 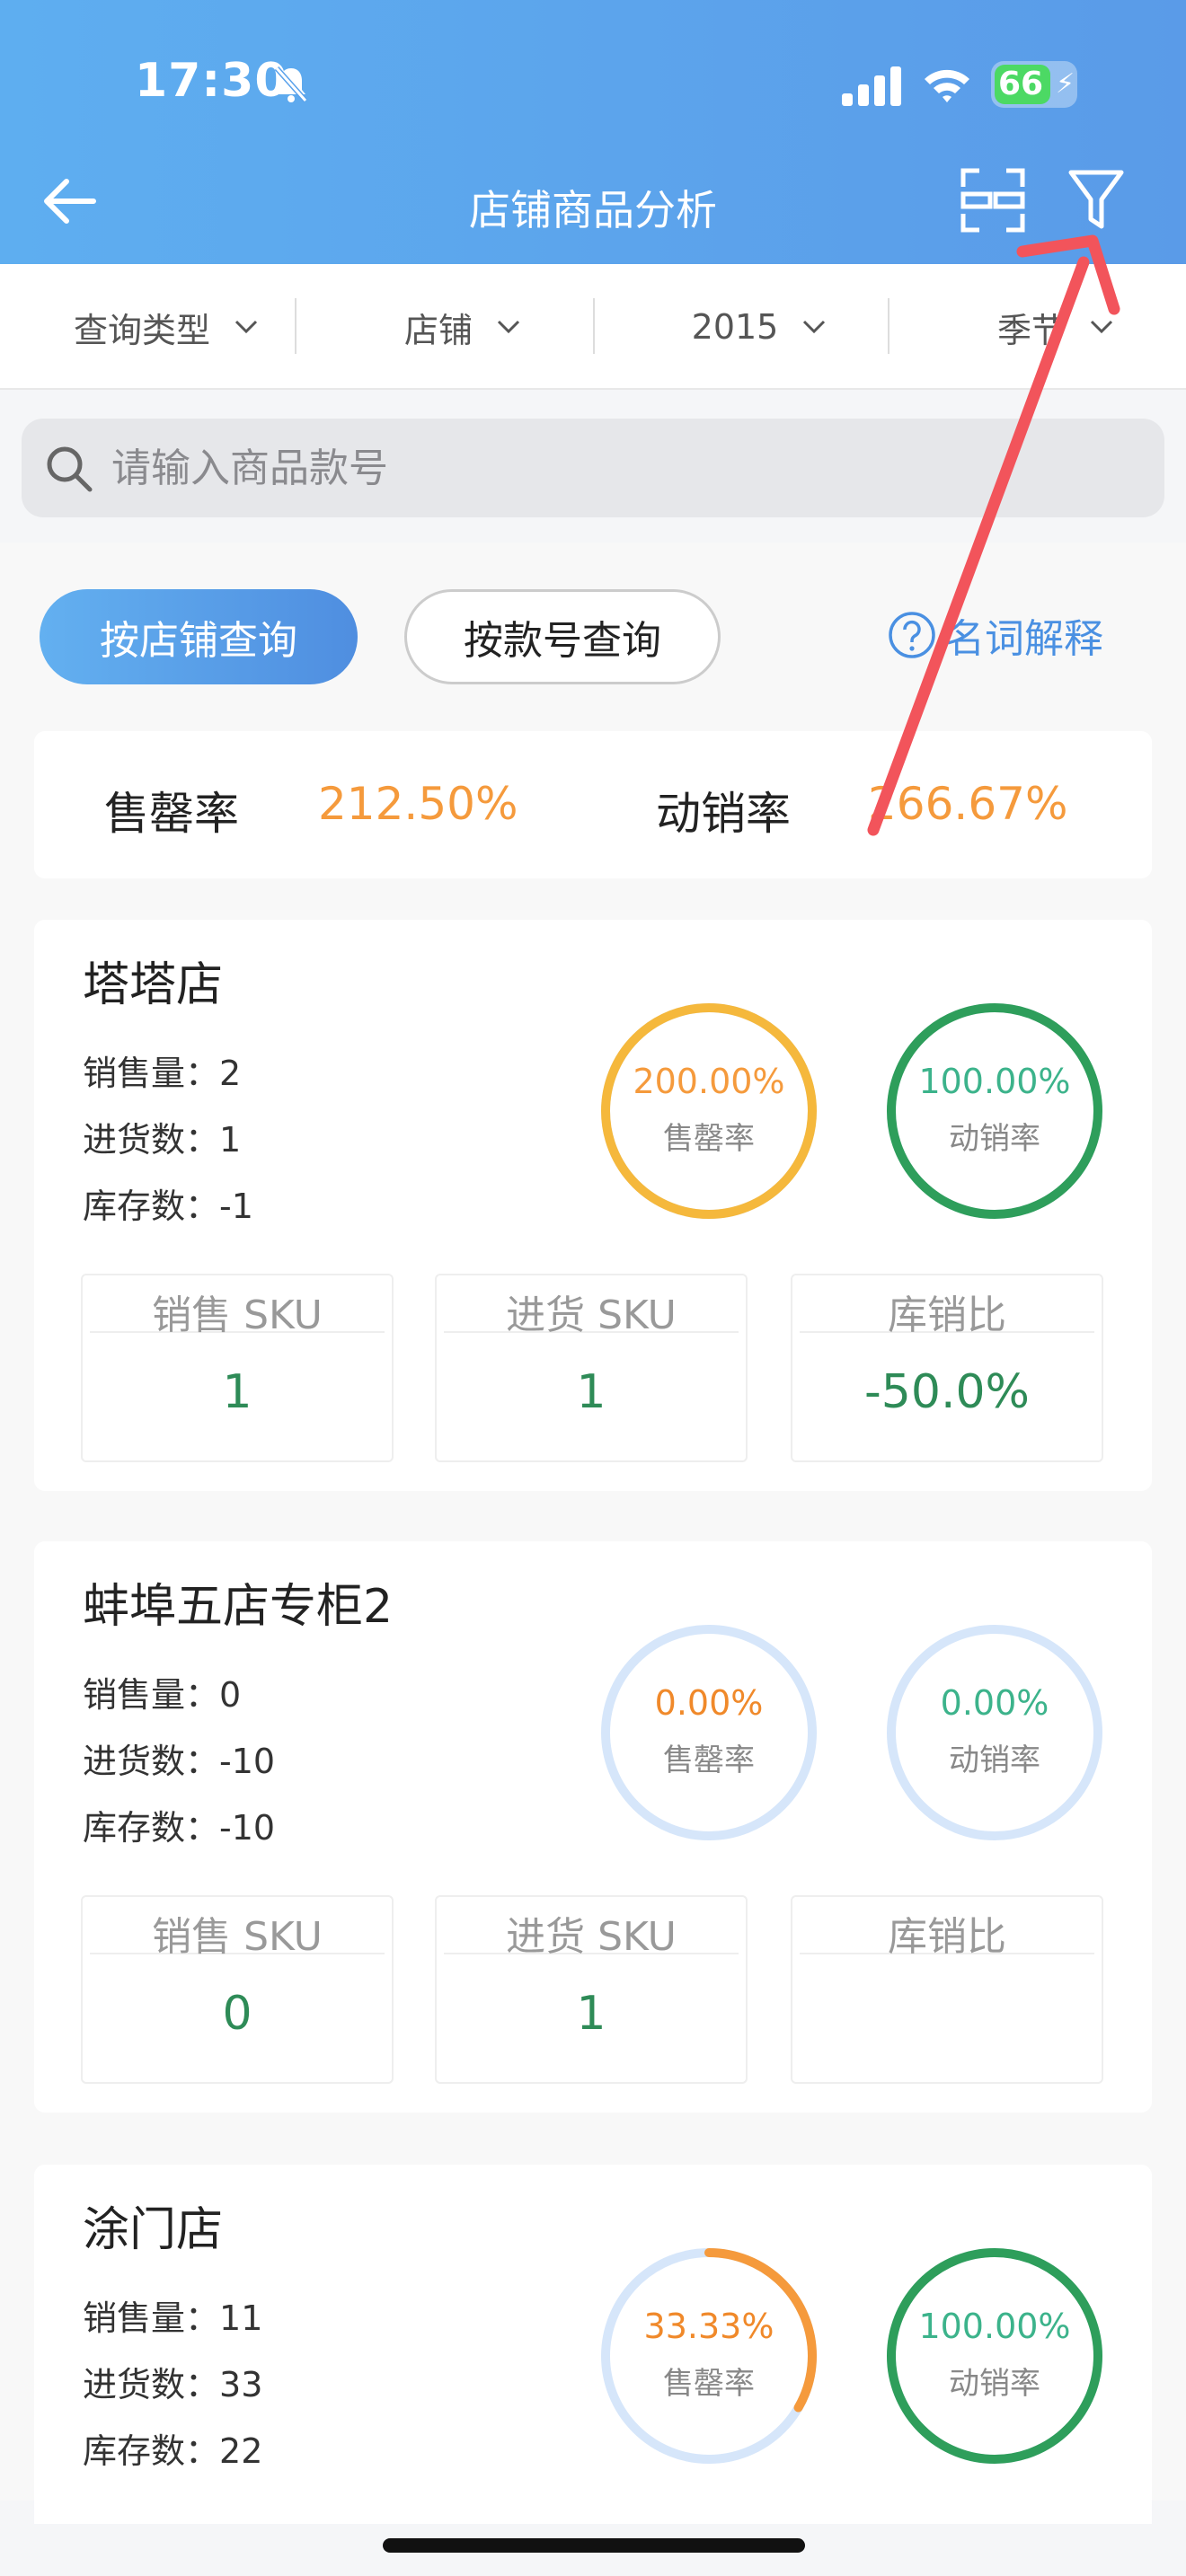 What do you see at coordinates (199, 636) in the screenshot?
I see `query-by-store-button: 按店铺查询` at bounding box center [199, 636].